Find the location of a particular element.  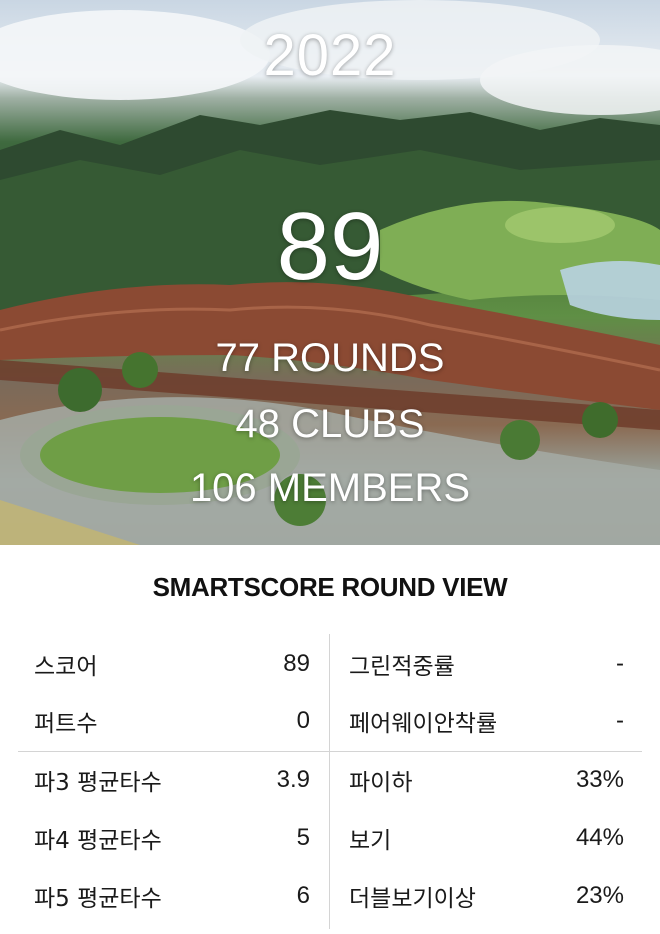

stat-label: 더블보기이상 is located at coordinates (412, 899).